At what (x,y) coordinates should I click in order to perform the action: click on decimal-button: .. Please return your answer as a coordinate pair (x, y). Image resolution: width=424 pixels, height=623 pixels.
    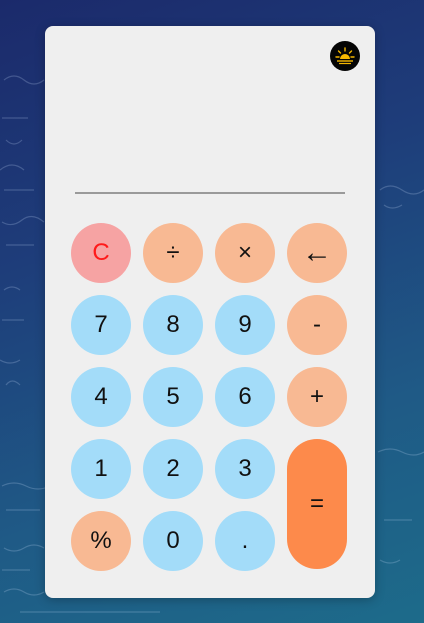
    Looking at the image, I should click on (245, 541).